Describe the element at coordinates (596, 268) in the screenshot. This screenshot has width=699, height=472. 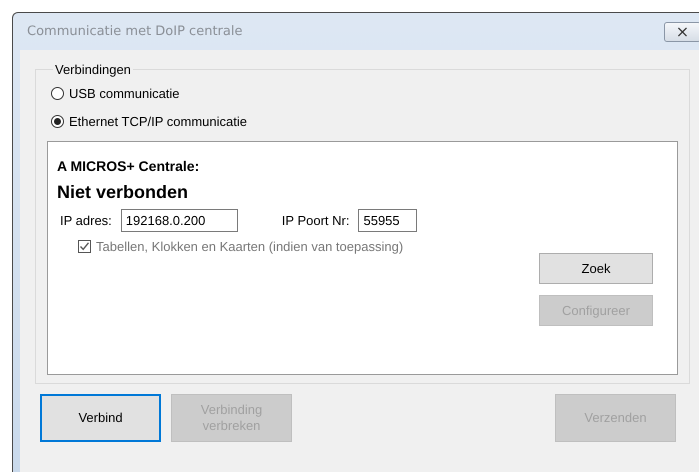
I see `search-button: Zoek` at that location.